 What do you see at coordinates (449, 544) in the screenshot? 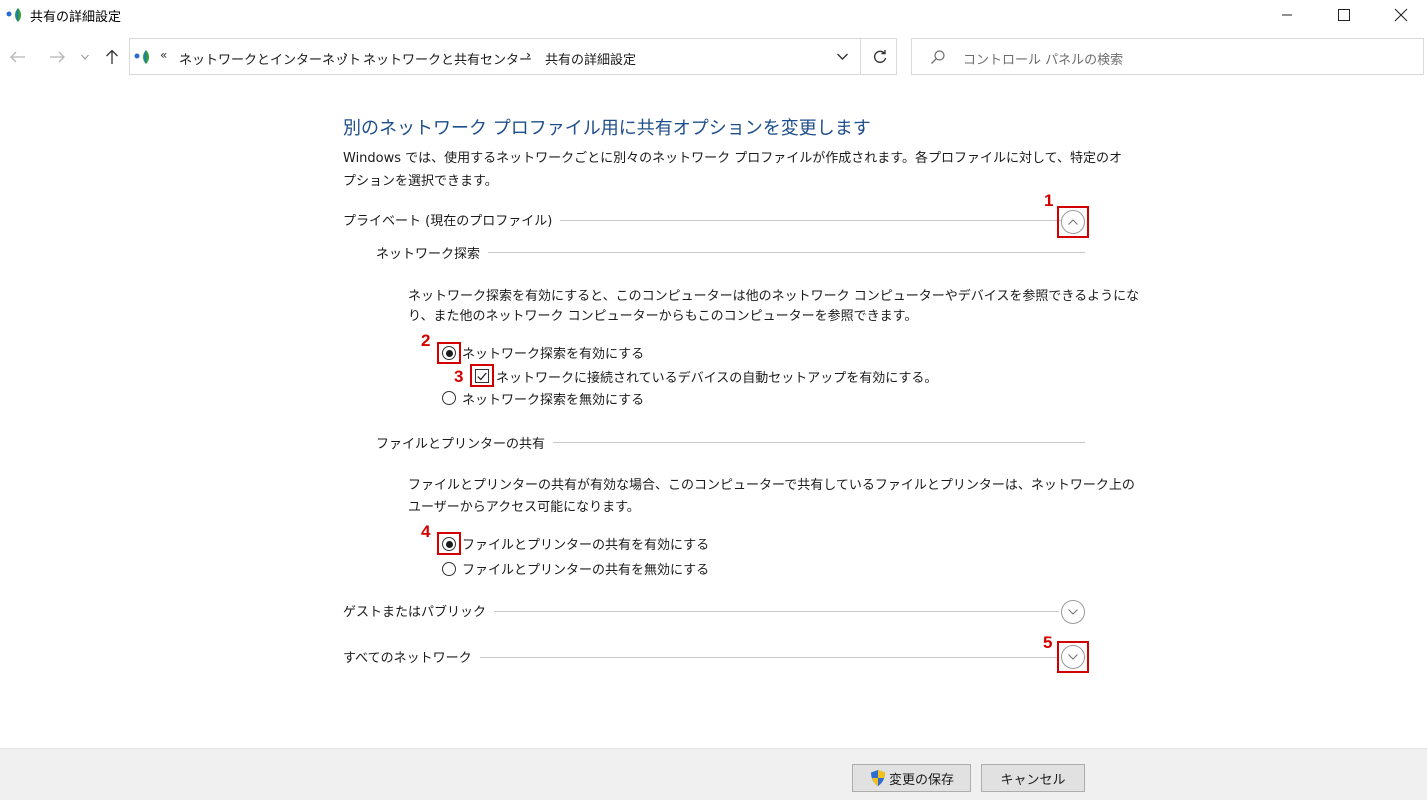
I see `file-printer-sharing-on-radio` at bounding box center [449, 544].